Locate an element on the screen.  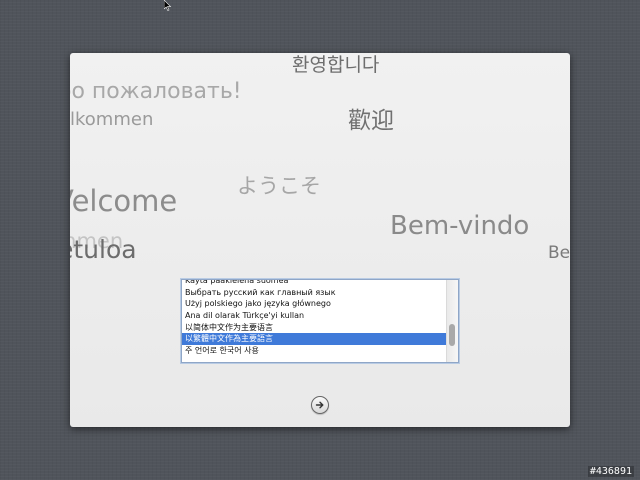
welcome-word-russian: оо пожаловать! is located at coordinates (156, 91).